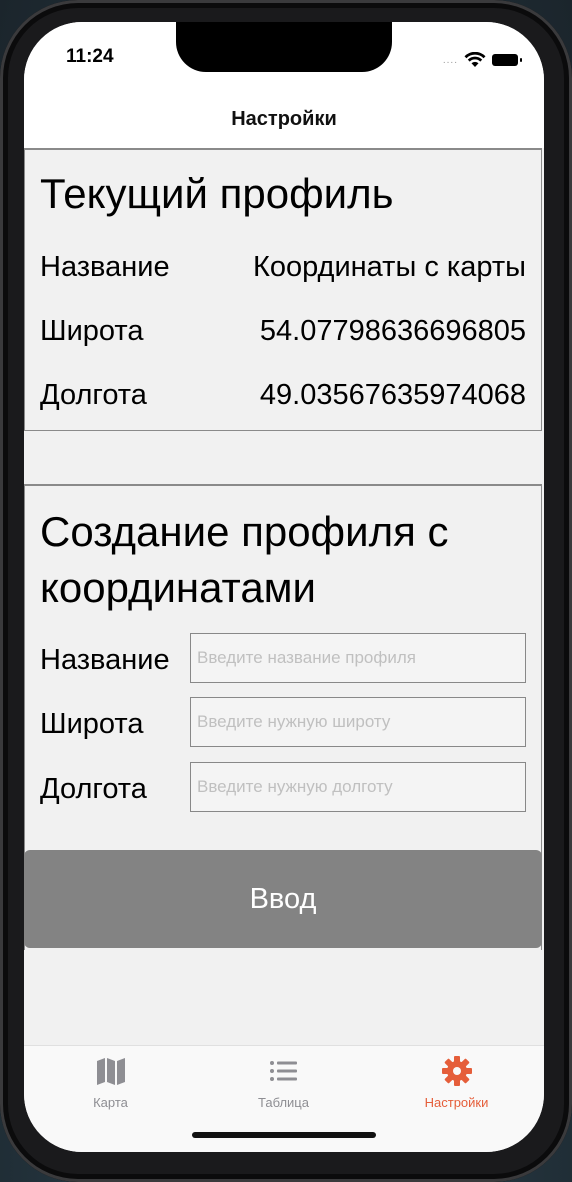 This screenshot has width=572, height=1182. Describe the element at coordinates (283, 899) in the screenshot. I see `submit-button: Ввод` at that location.